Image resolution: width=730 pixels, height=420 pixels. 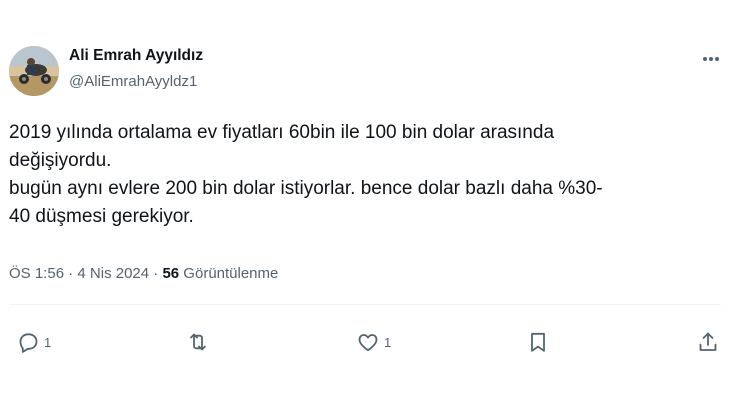 I want to click on author-name: Ali Emrah Ayyıldız, so click(x=136, y=56).